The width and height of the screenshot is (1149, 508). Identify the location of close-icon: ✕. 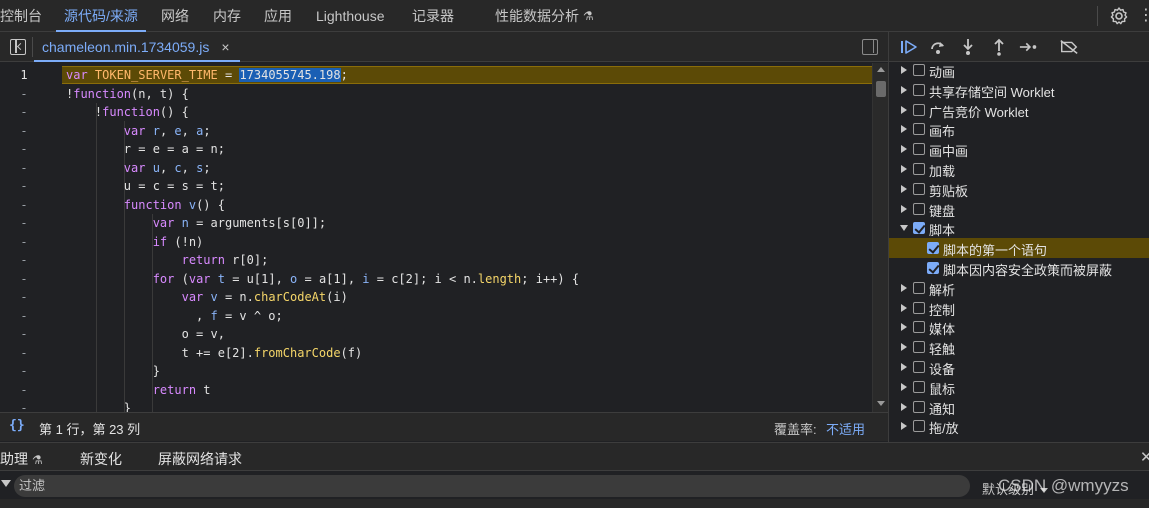
(1144, 457).